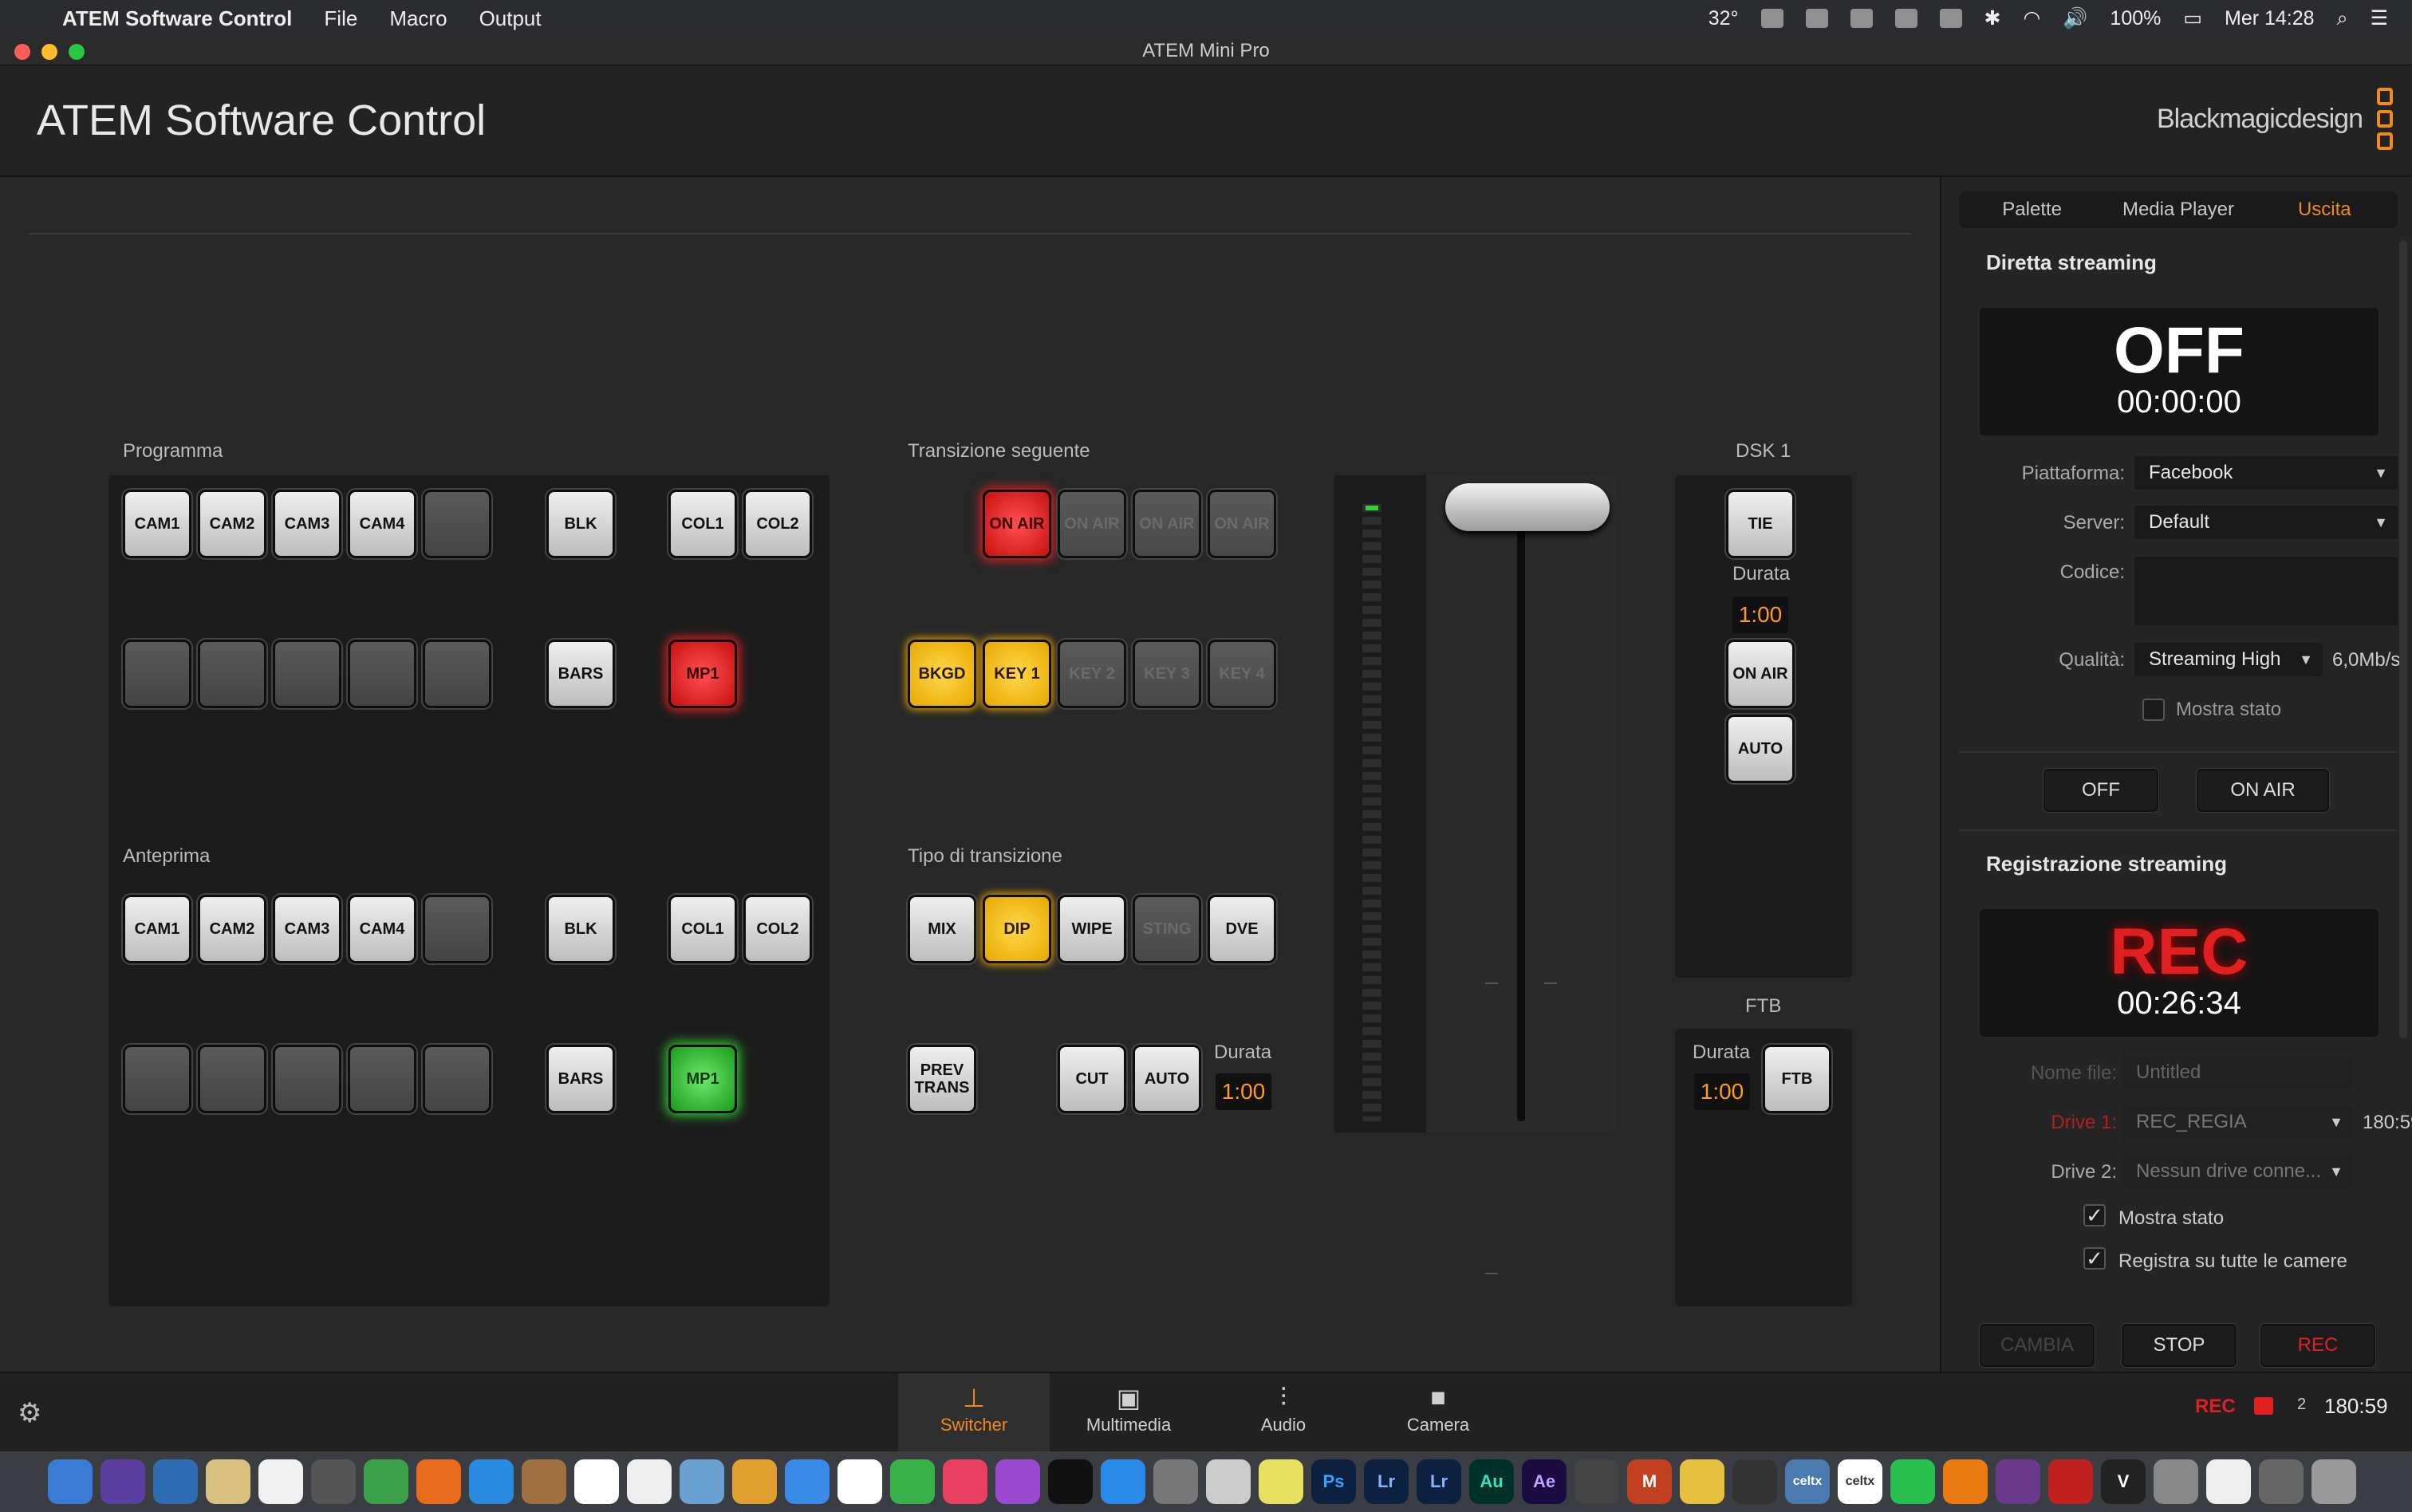 Image resolution: width=2412 pixels, height=1512 pixels. I want to click on lightroom-classic-icon: Lr, so click(1439, 1481).